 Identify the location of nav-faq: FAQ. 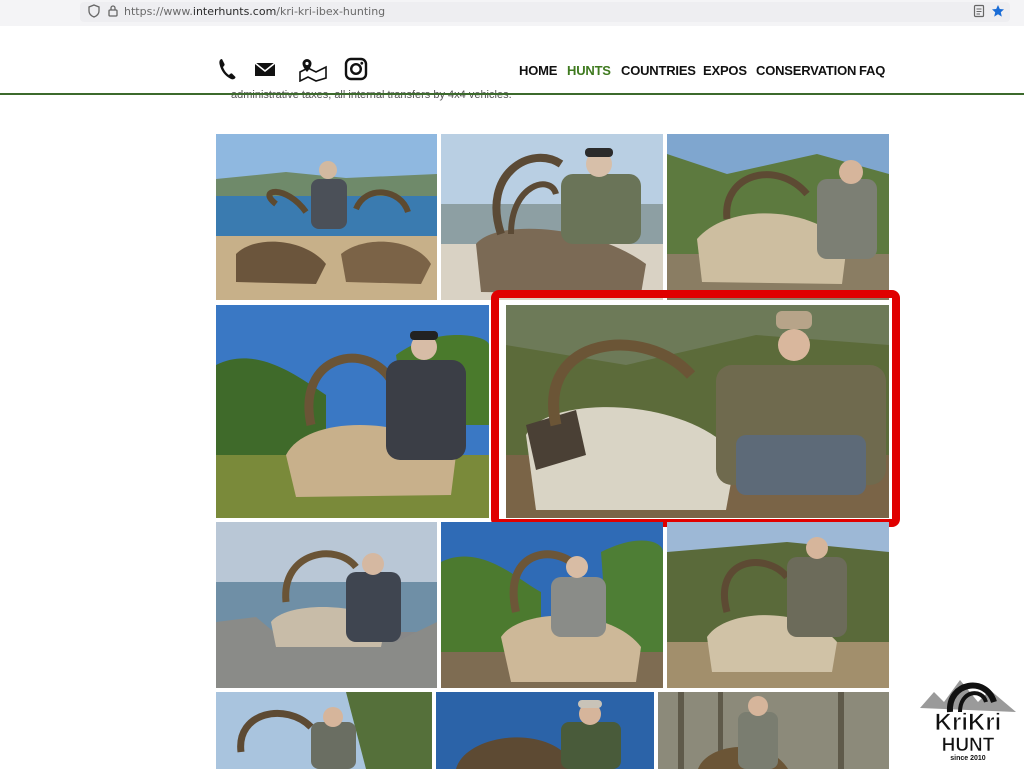
(872, 70).